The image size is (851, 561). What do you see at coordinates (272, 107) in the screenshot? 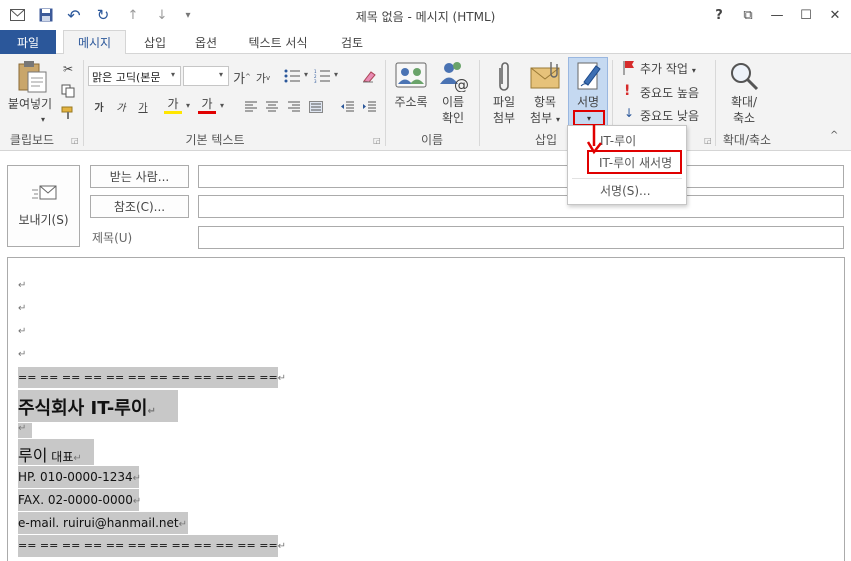
I see `align-center-icon` at bounding box center [272, 107].